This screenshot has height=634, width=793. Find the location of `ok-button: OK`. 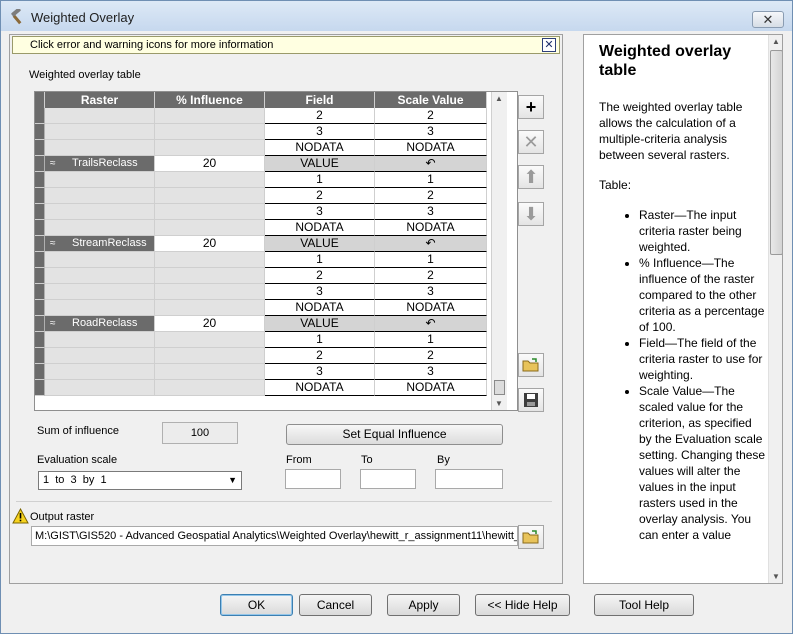

ok-button: OK is located at coordinates (256, 605).